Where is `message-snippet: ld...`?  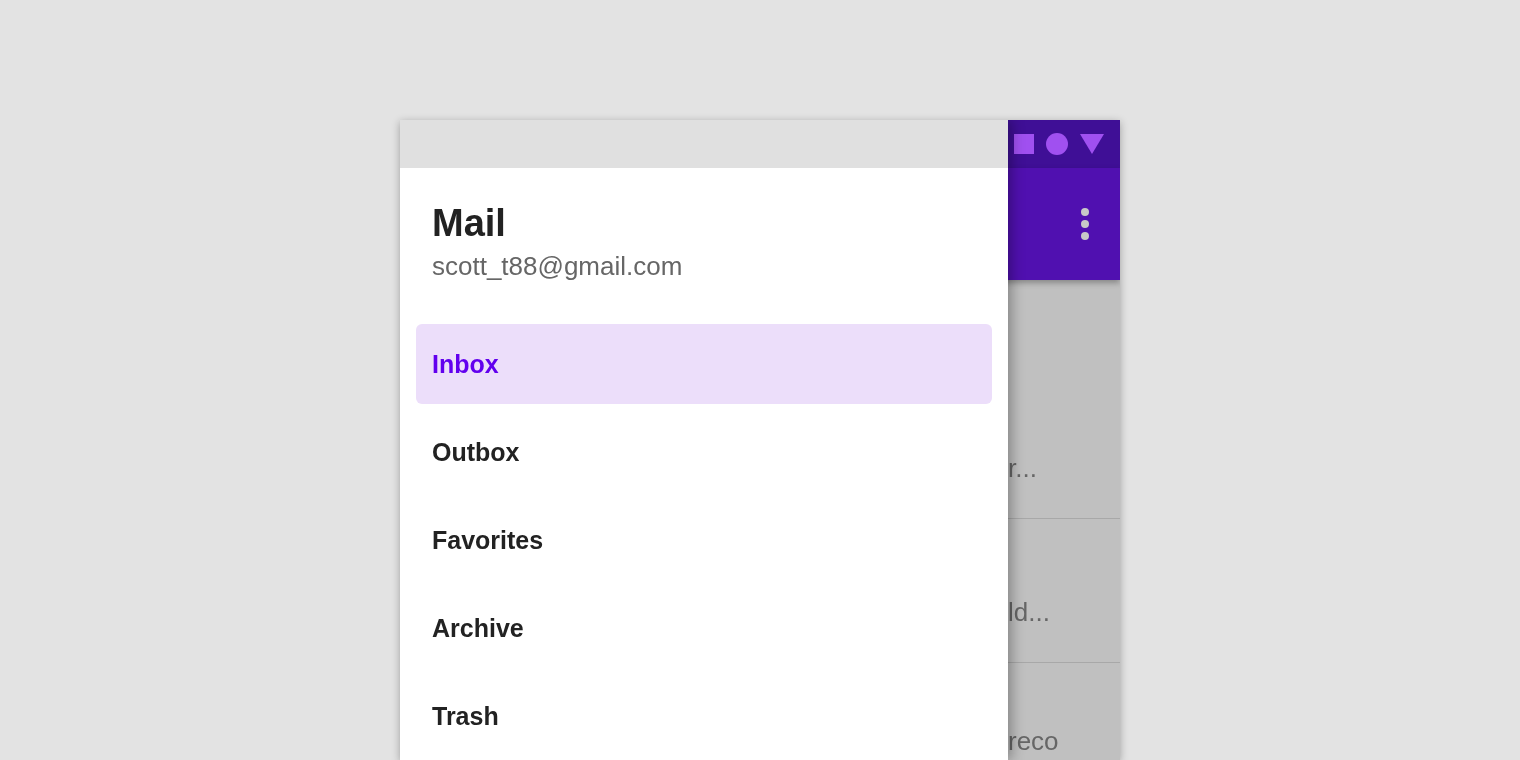 message-snippet: ld... is located at coordinates (1029, 612).